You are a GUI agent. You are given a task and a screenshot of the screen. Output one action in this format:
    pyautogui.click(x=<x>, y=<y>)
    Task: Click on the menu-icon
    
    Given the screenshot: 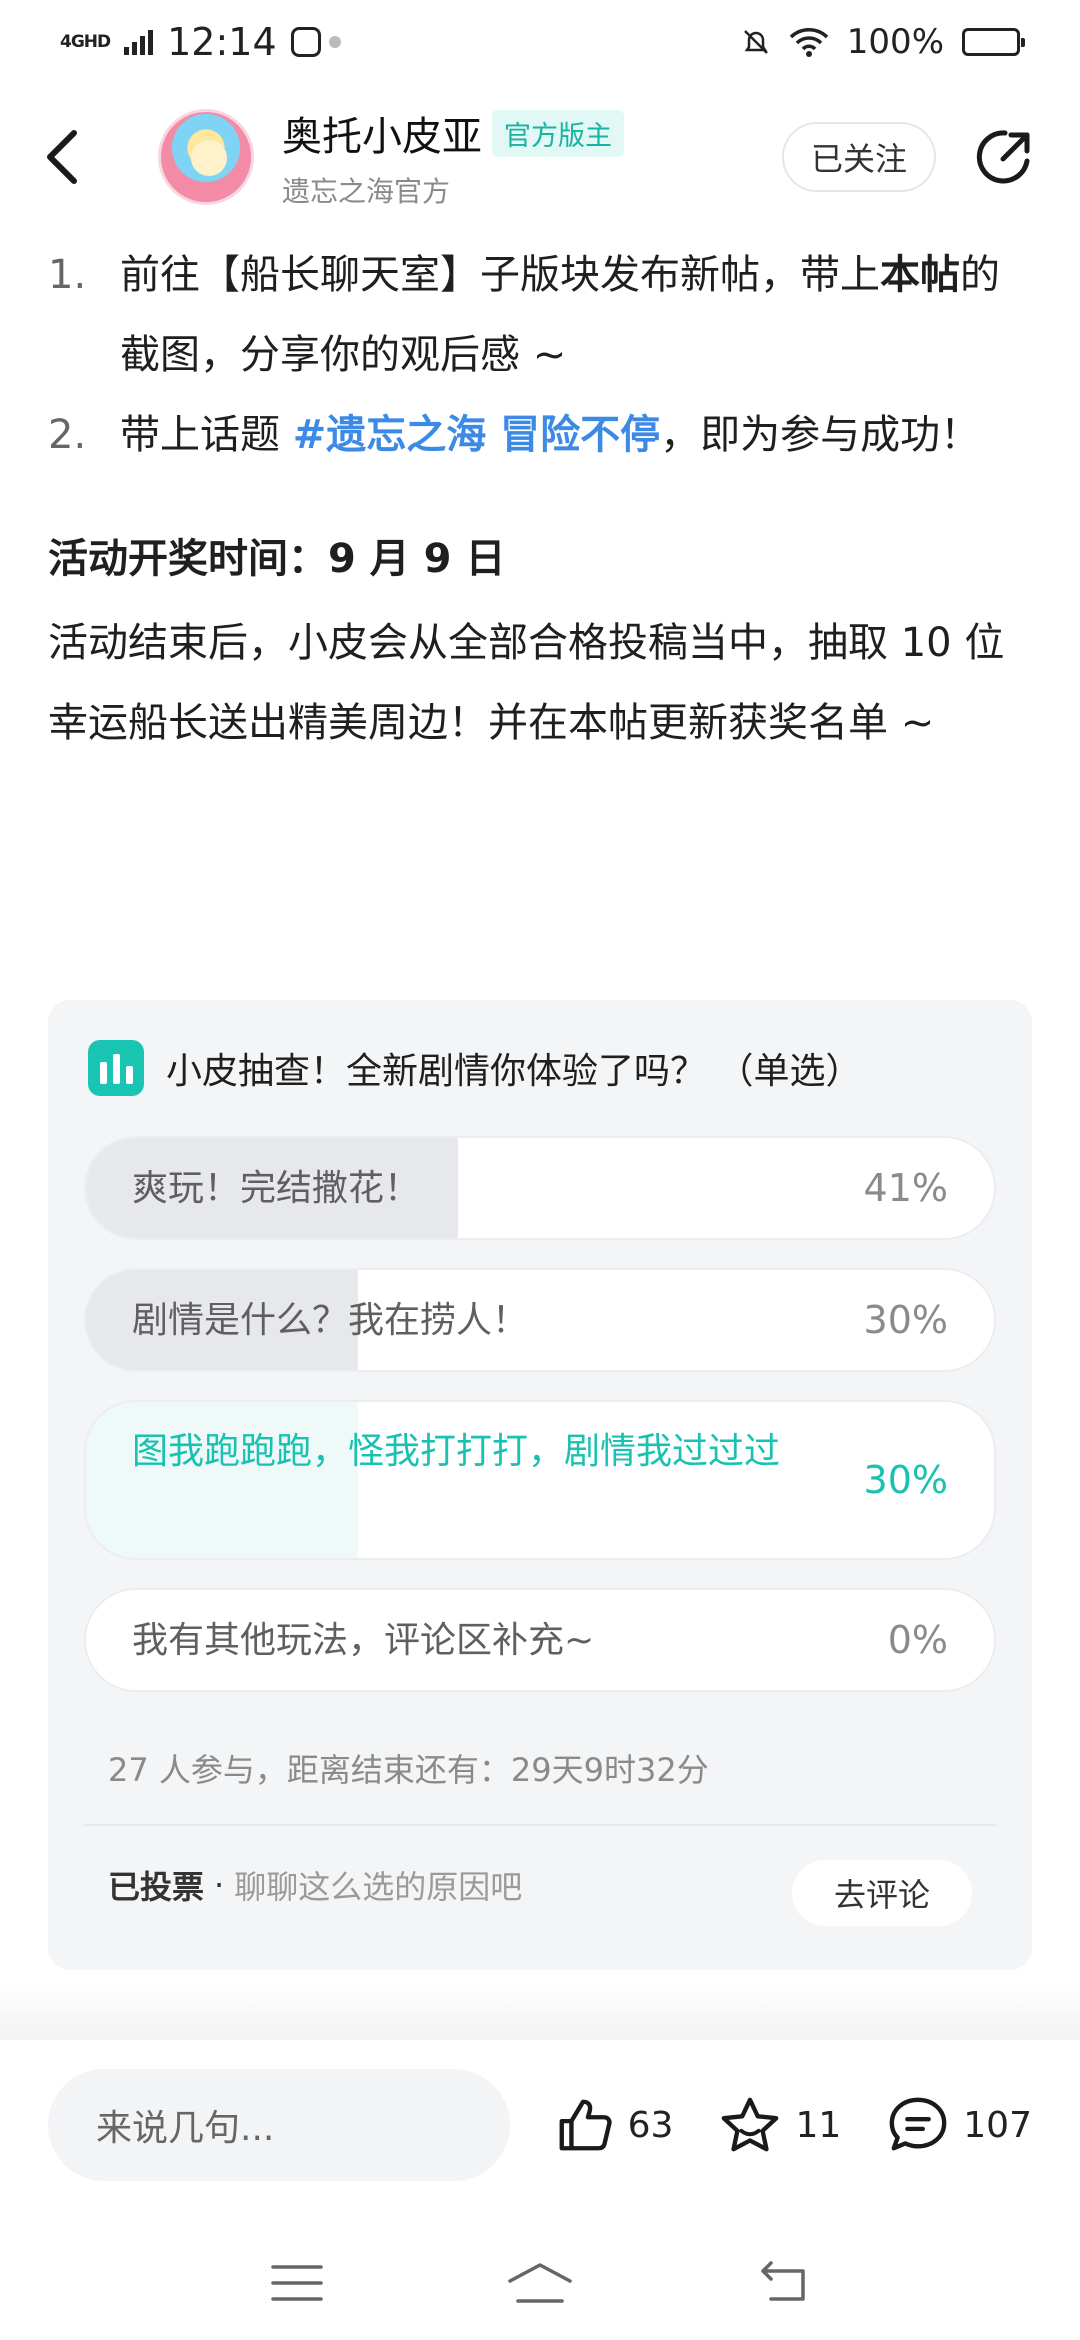 What is the action you would take?
    pyautogui.click(x=297, y=2283)
    